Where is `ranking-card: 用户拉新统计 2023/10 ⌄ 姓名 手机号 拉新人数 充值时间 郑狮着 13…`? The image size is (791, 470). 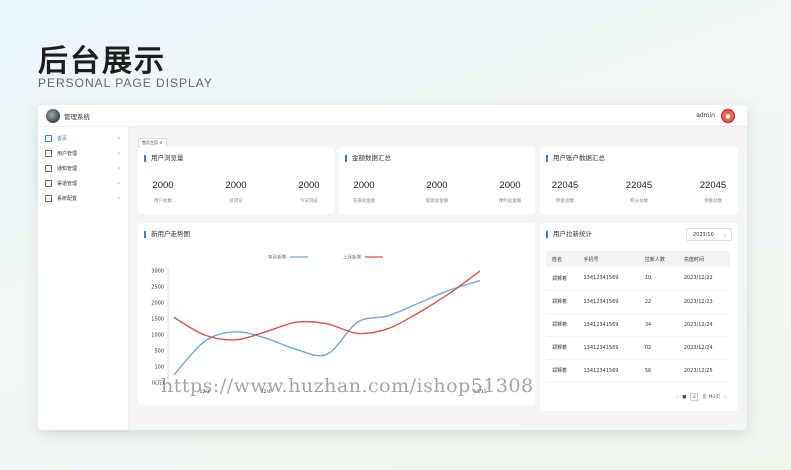
ranking-card: 用户拉新统计 2023/10 ⌄ 姓名 手机号 拉新人数 充值时间 郑狮着 13… is located at coordinates (639, 317).